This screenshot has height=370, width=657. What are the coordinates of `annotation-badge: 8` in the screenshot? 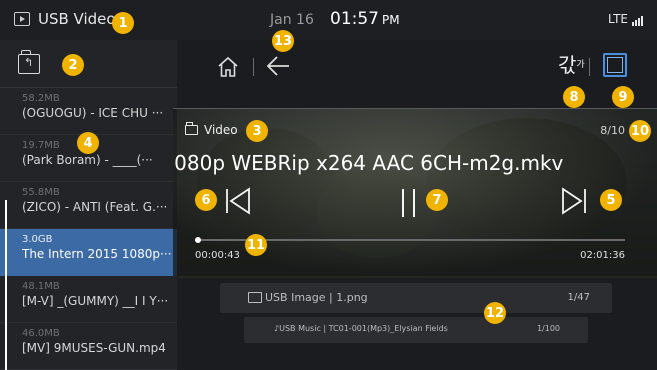 It's located at (574, 97).